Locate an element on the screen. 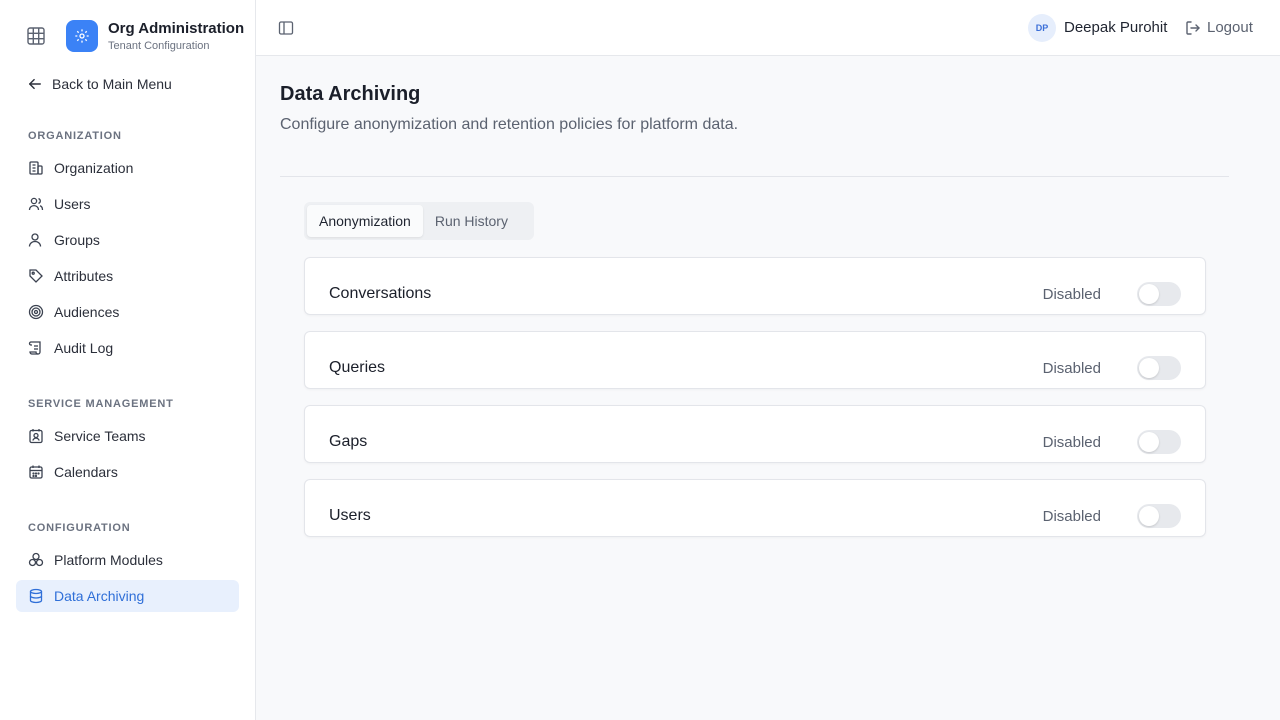 This screenshot has width=1280, height=720. contact-icon is located at coordinates (36, 436).